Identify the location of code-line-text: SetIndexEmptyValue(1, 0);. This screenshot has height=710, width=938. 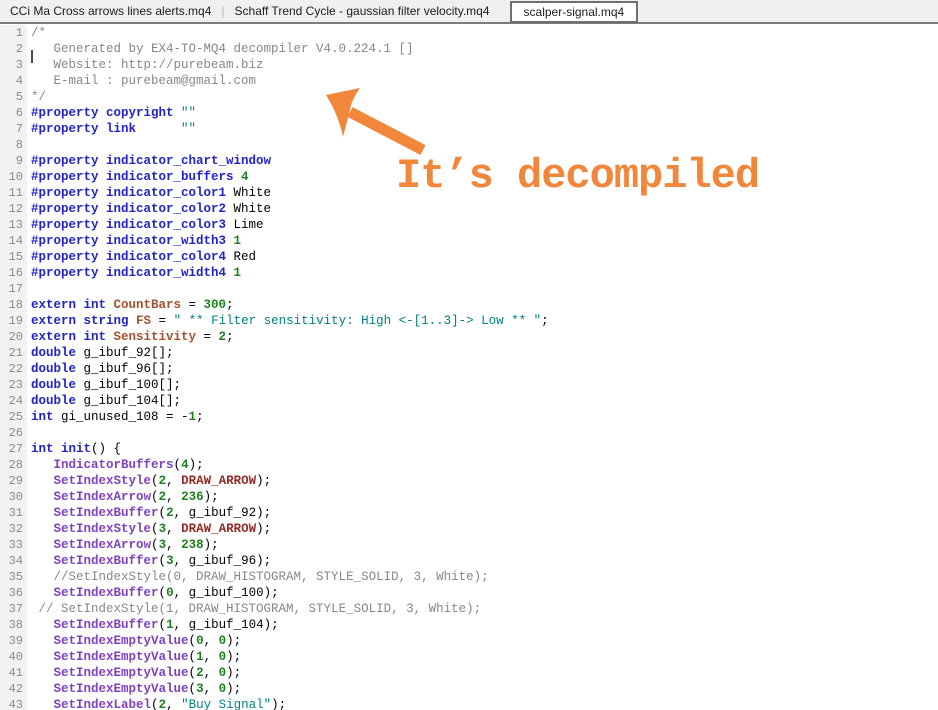
(147, 657).